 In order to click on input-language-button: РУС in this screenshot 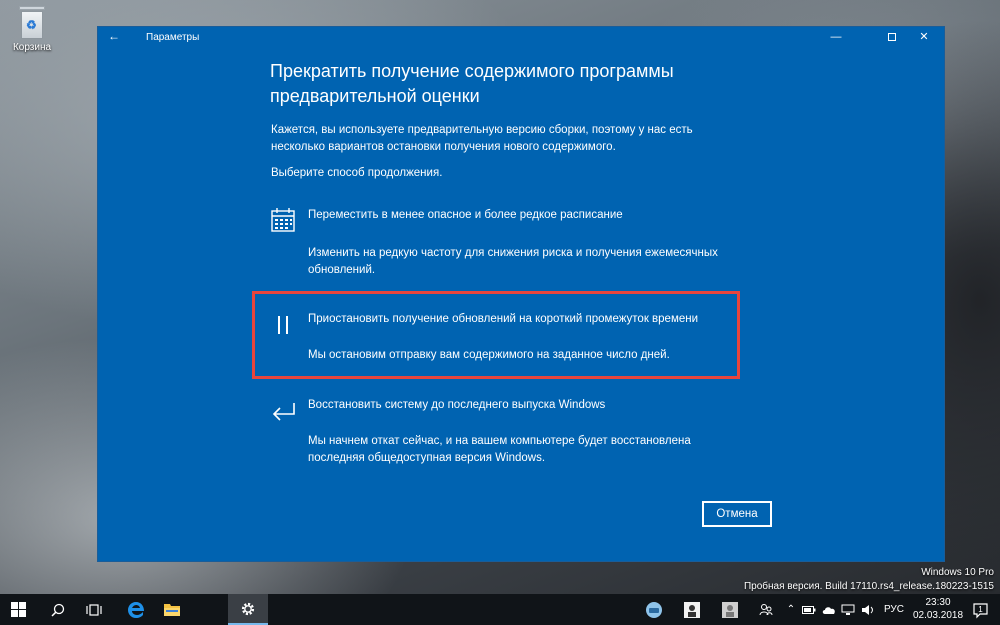, I will do `click(894, 609)`.